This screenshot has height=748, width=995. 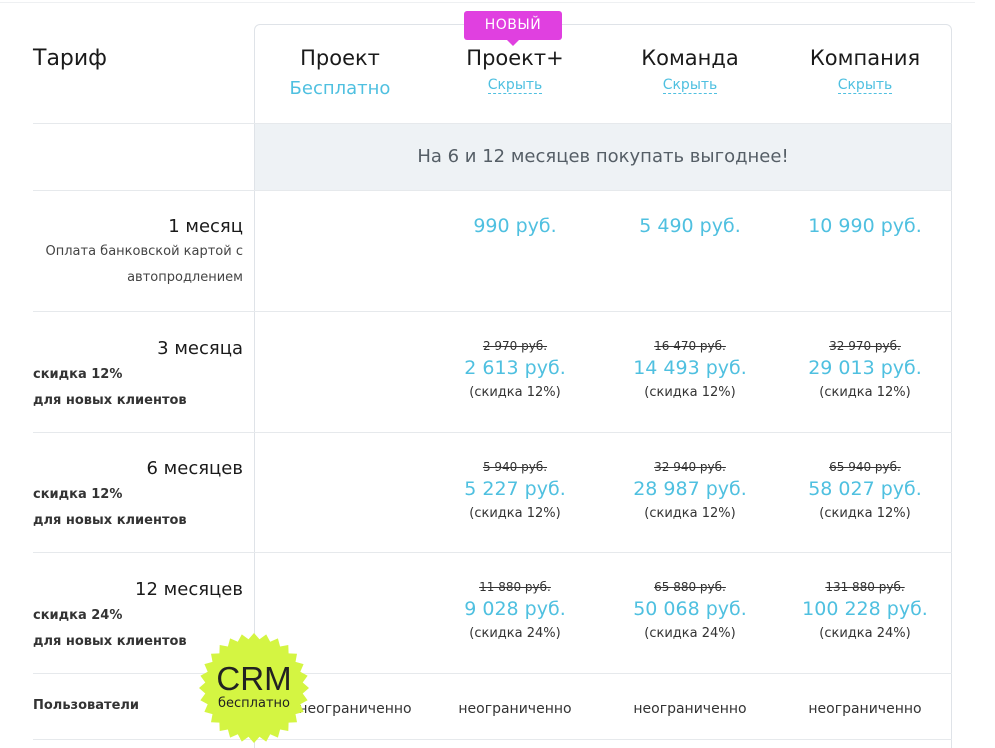 I want to click on price-cell: 5 940 руб. 5 227 руб. (скидка 12%), so click(x=515, y=490).